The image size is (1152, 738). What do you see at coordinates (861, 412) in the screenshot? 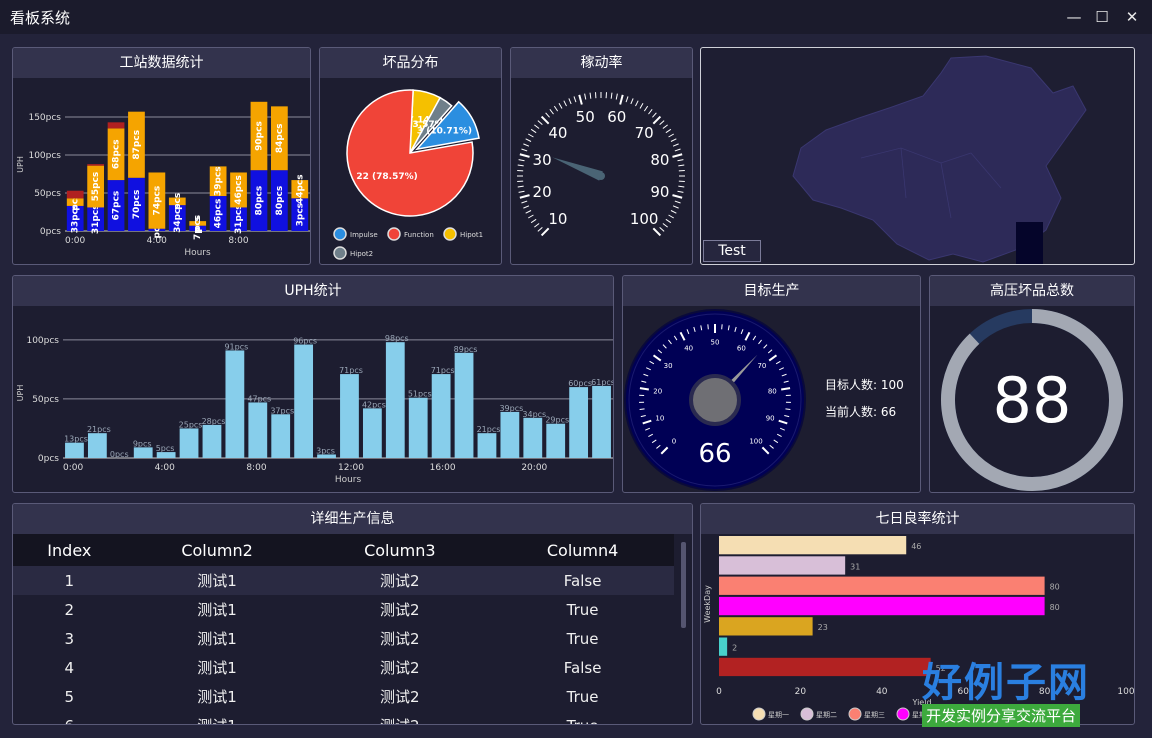
I see `current-count: 当前人数: 66` at bounding box center [861, 412].